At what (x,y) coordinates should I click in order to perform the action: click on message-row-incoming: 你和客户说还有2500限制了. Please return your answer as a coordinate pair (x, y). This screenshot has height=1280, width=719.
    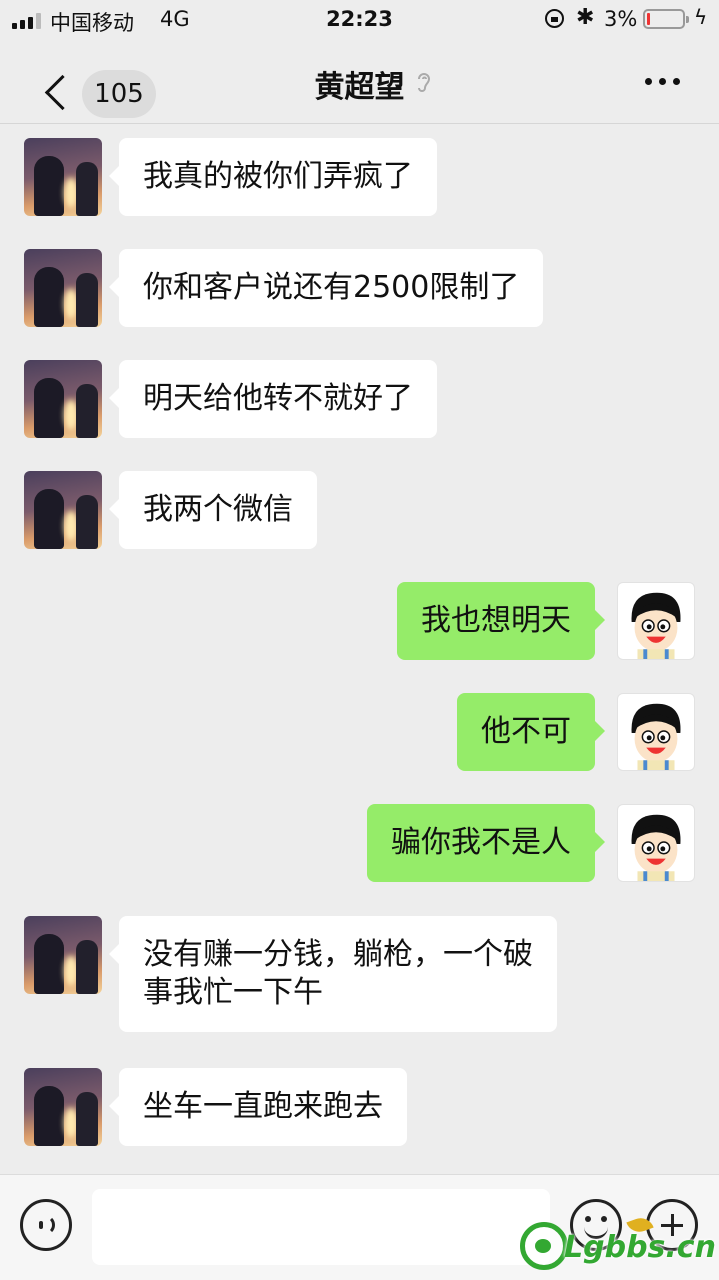
    Looking at the image, I should click on (359, 281).